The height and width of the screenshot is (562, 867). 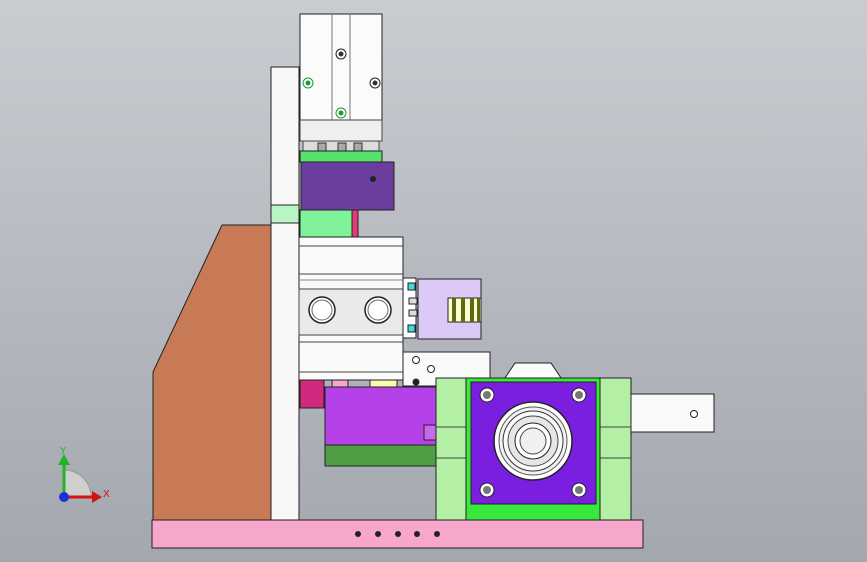 What do you see at coordinates (285, 293) in the screenshot?
I see `vertical-column` at bounding box center [285, 293].